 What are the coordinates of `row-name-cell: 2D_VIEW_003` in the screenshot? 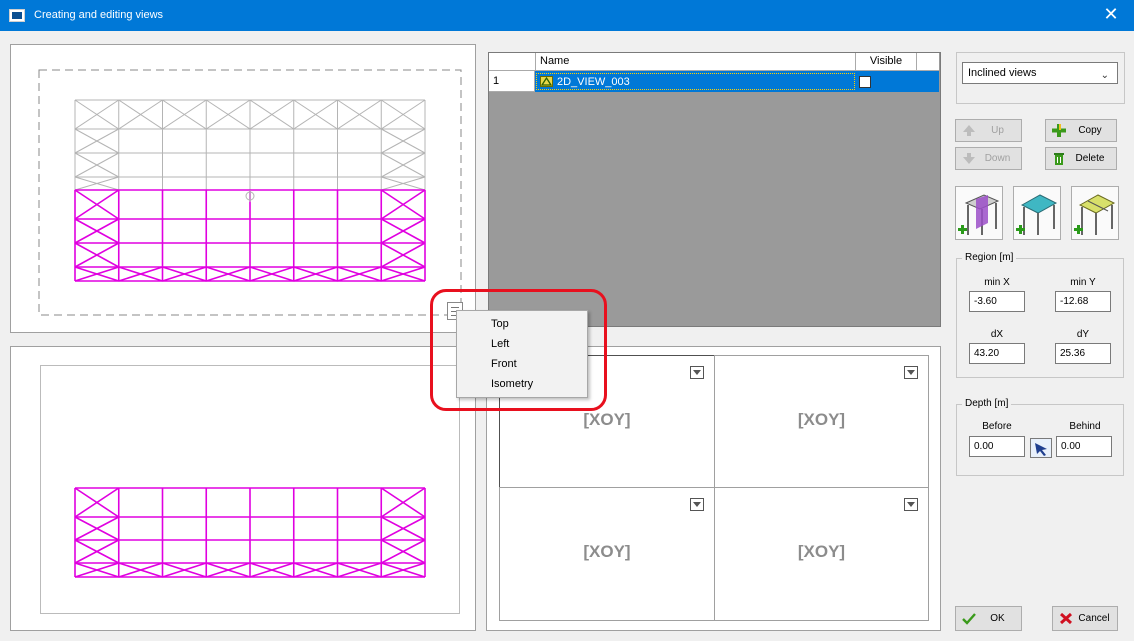 It's located at (695, 81).